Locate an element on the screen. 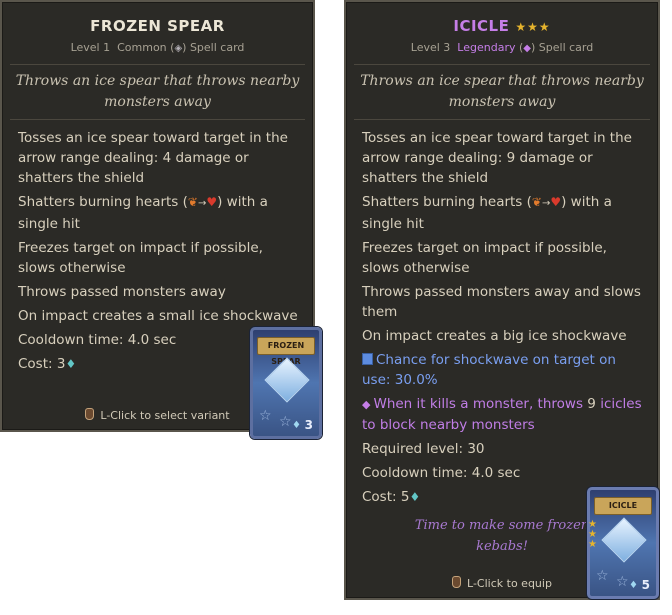  level-label: Level 3 is located at coordinates (430, 47).